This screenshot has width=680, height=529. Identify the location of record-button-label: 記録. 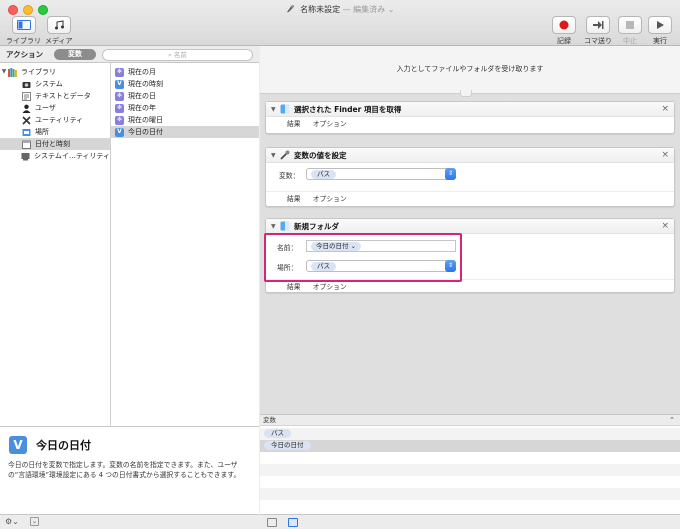
(564, 41).